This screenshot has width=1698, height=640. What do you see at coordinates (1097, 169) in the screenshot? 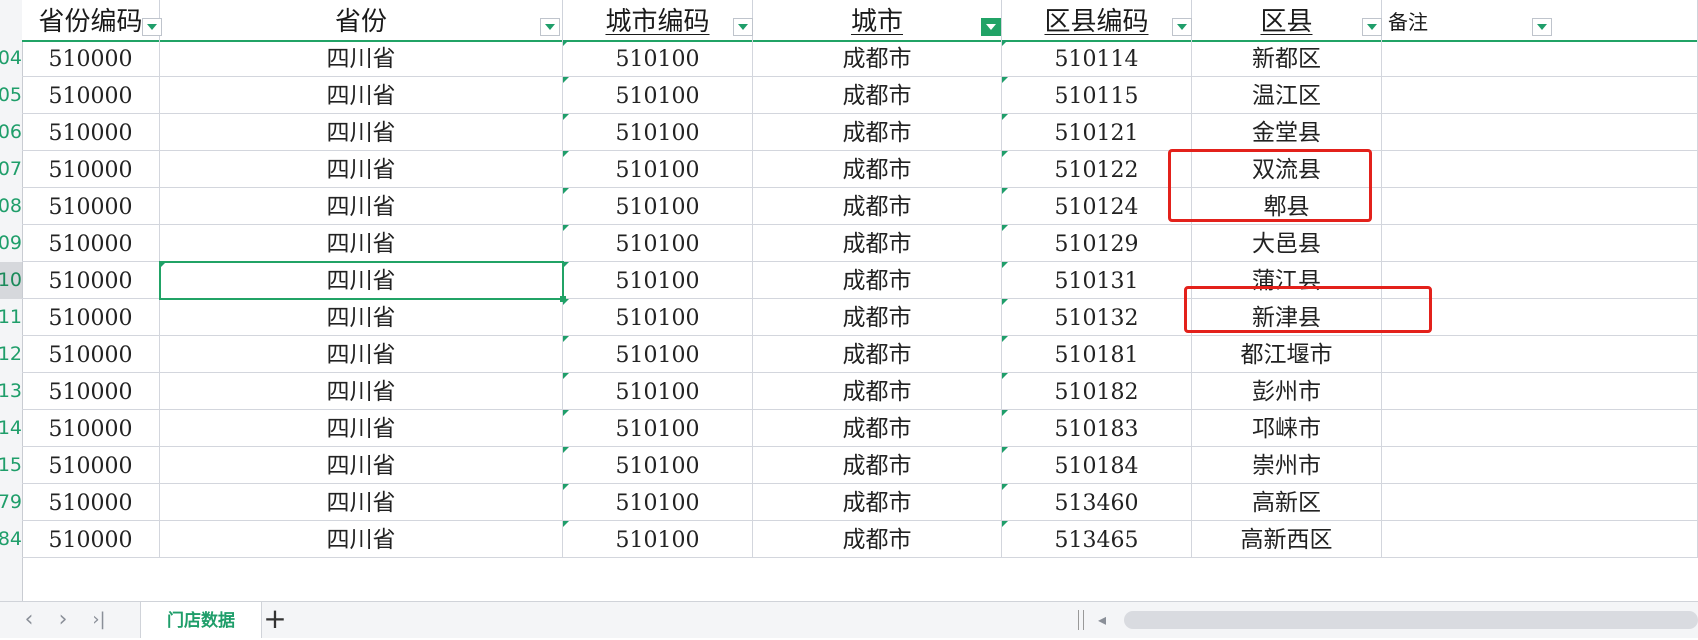
I see `table-cell: 510122` at bounding box center [1097, 169].